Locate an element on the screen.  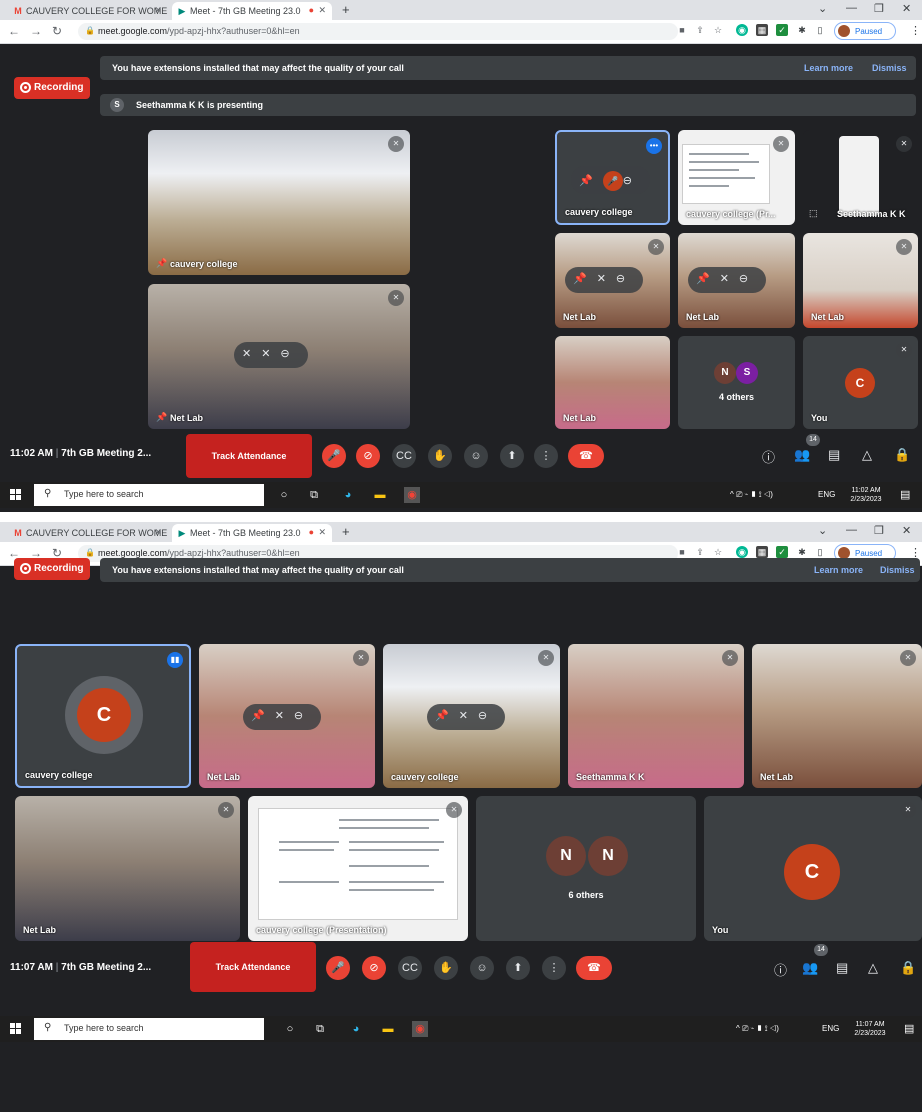
tile-hover-controls: ✕✕⊖ is located at coordinates (271, 355).